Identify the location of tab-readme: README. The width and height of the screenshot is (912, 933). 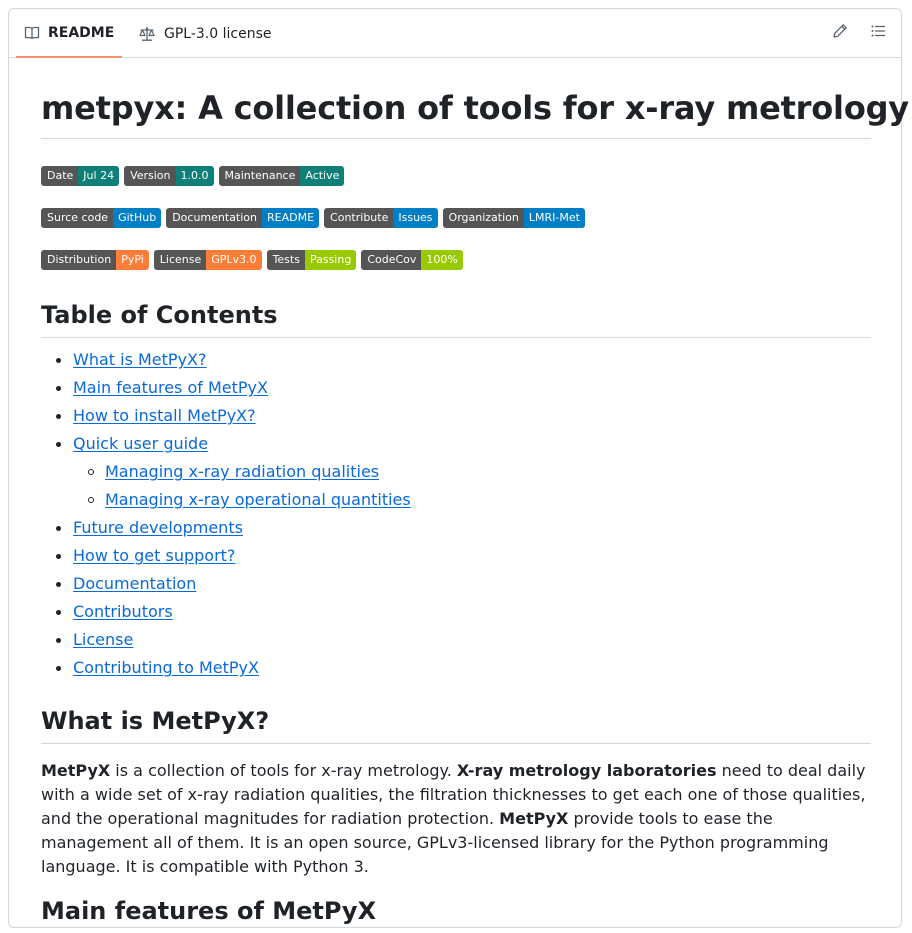
(69, 33).